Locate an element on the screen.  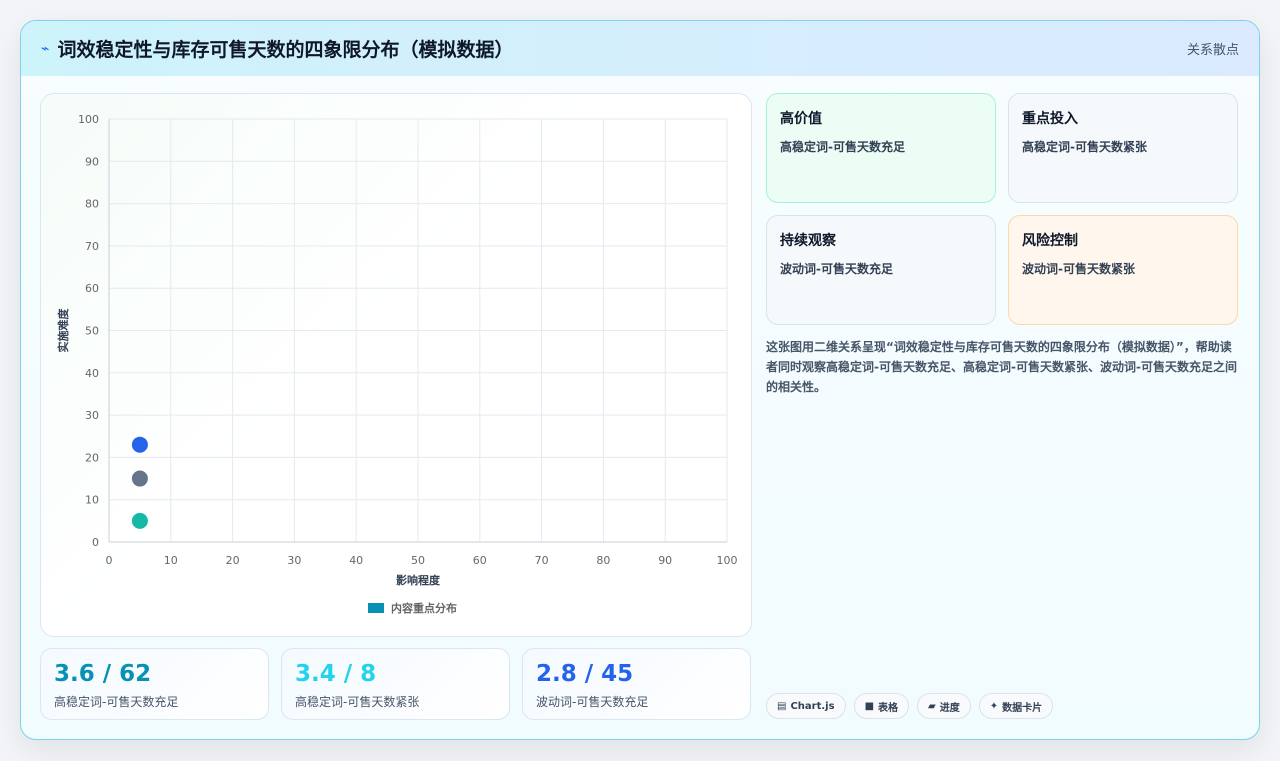
title-wrap: ⌁ 词效稳定性与库存可售天数的四象限分布（模拟数据） is located at coordinates (277, 48).